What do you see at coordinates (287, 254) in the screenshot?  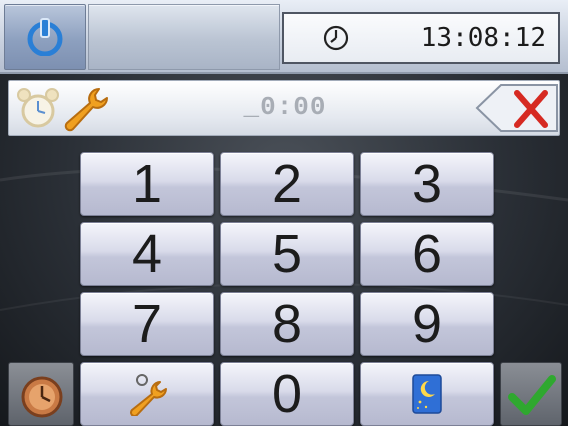 I see `key-5: 5` at bounding box center [287, 254].